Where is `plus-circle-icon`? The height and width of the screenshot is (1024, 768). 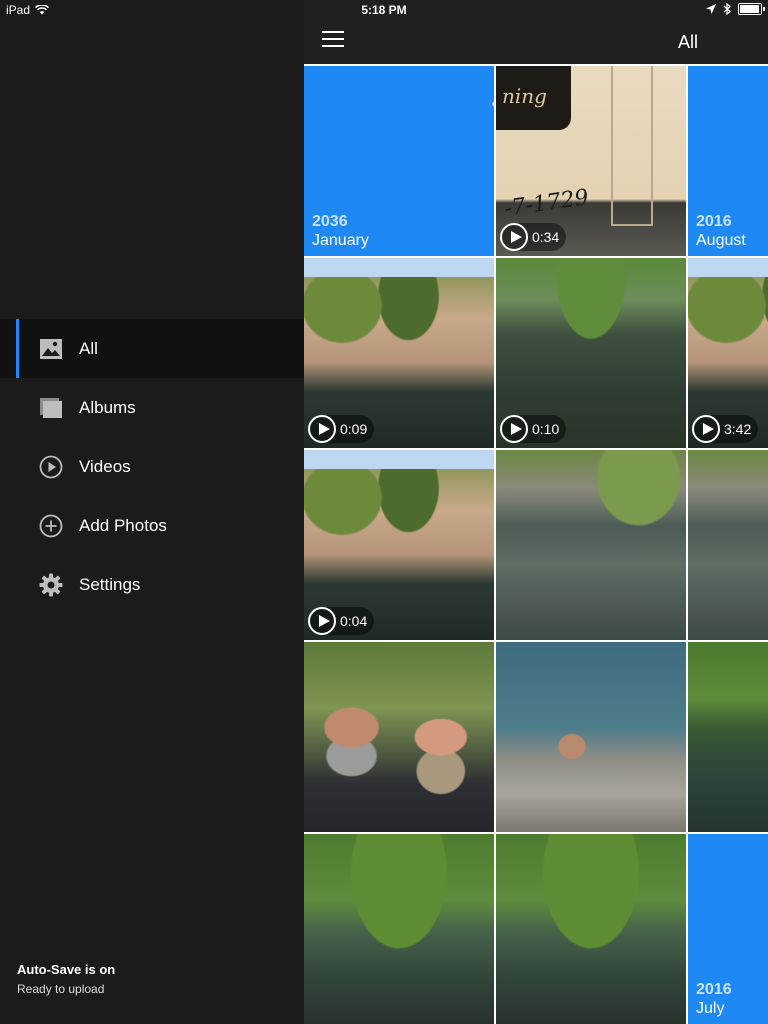 plus-circle-icon is located at coordinates (51, 526).